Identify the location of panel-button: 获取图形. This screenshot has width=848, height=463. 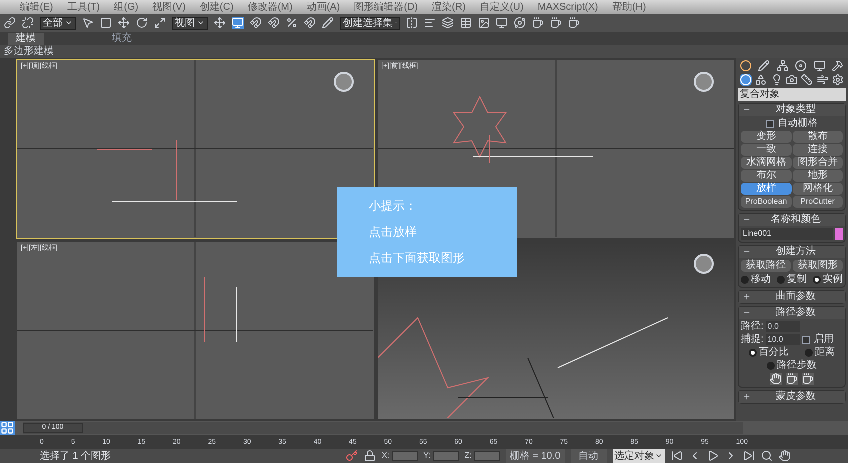
(818, 266).